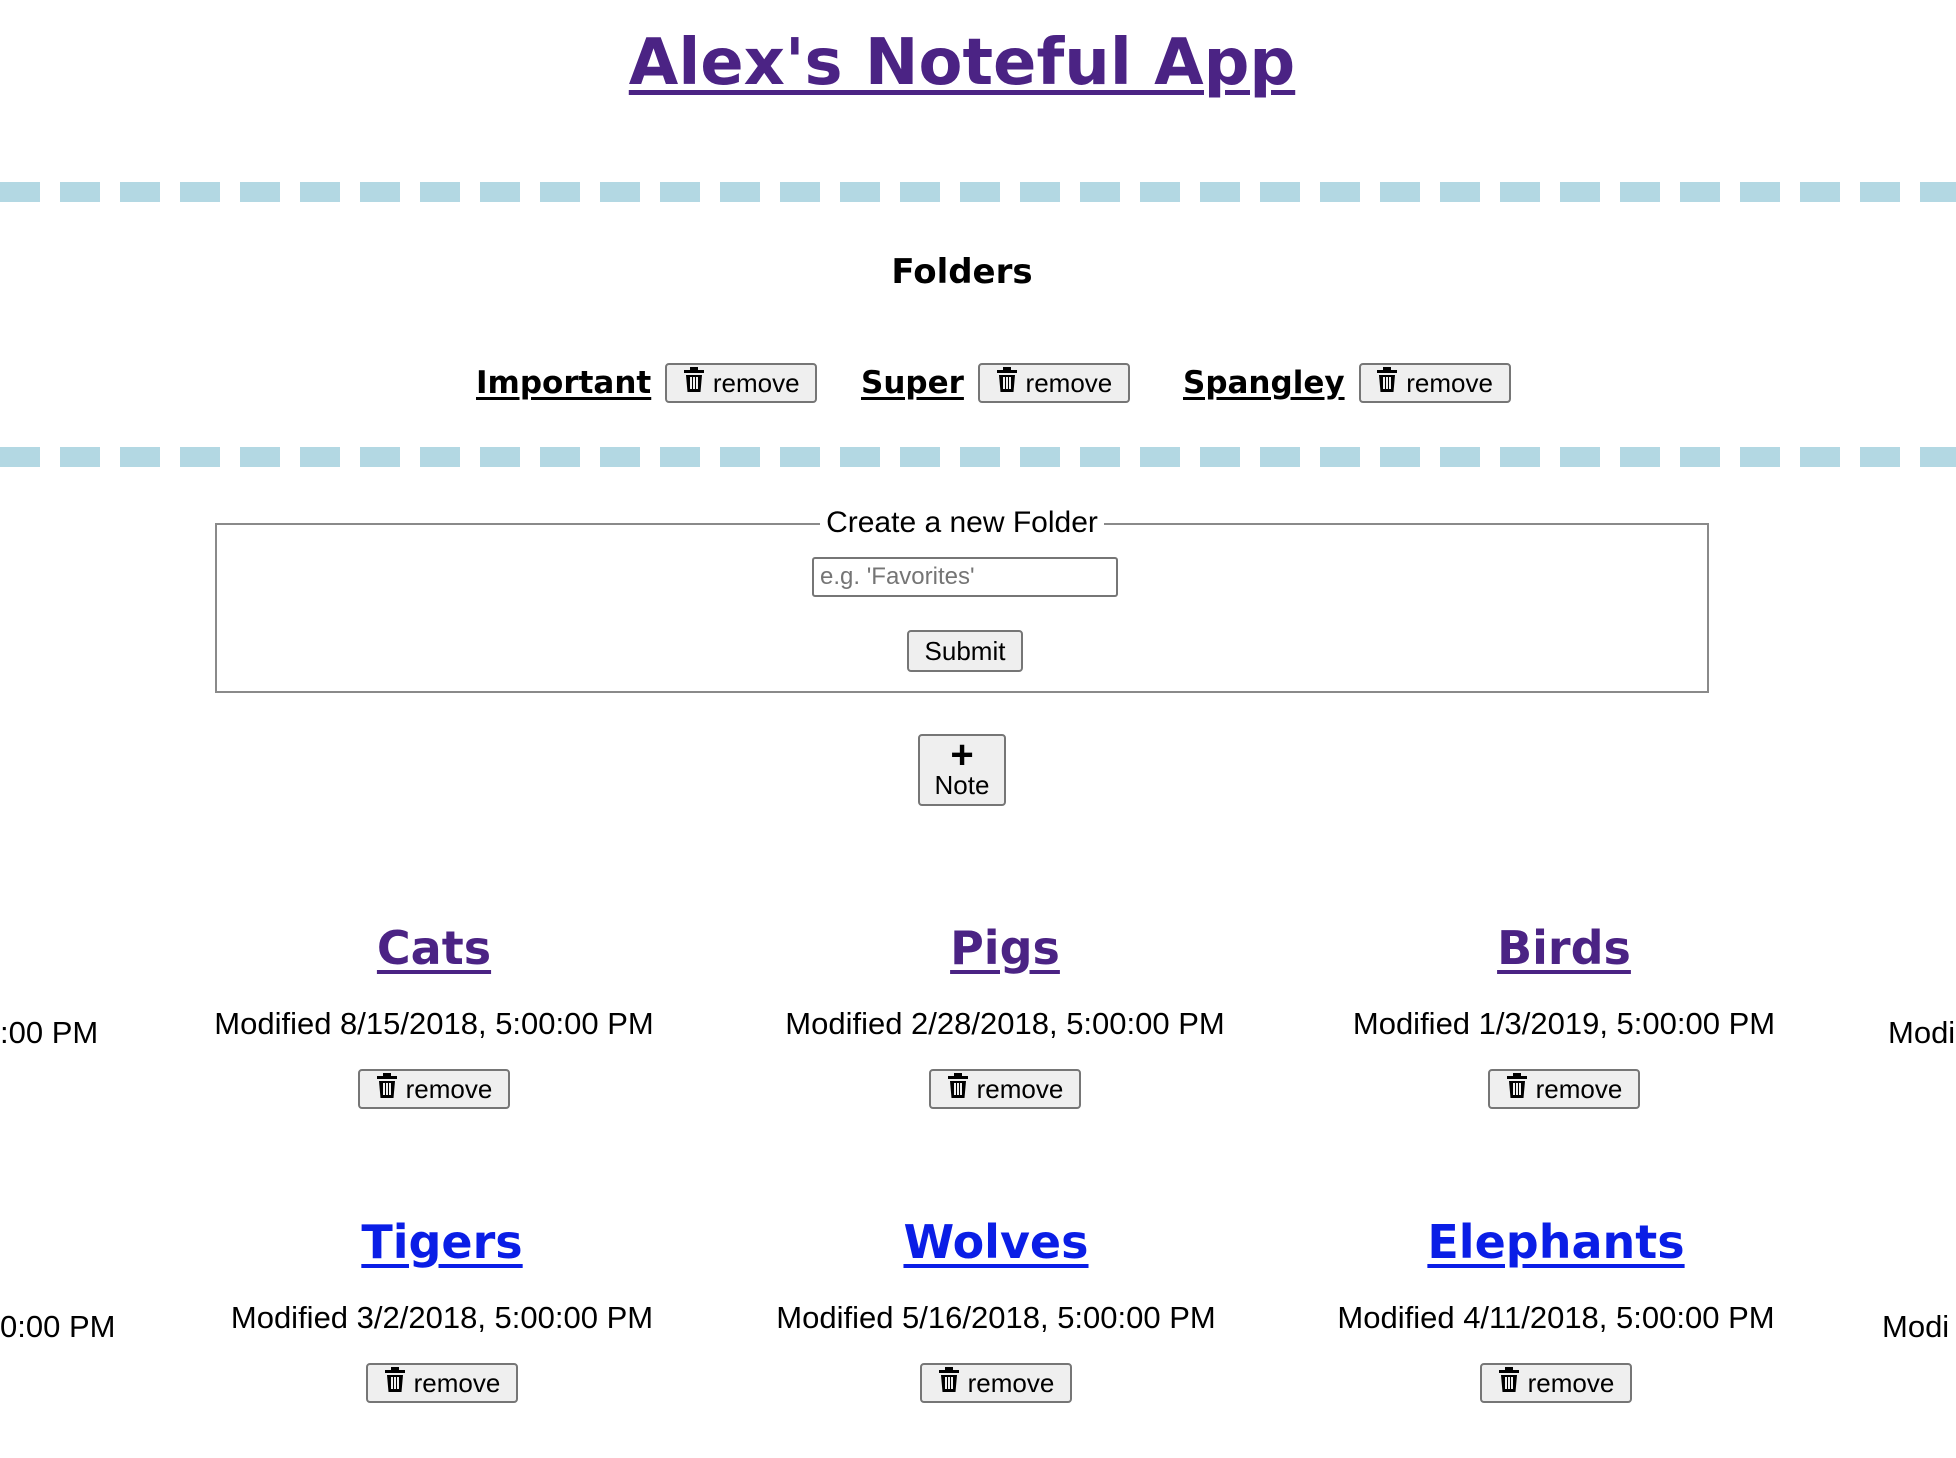  Describe the element at coordinates (1564, 948) in the screenshot. I see `note-title-link: Birds` at that location.